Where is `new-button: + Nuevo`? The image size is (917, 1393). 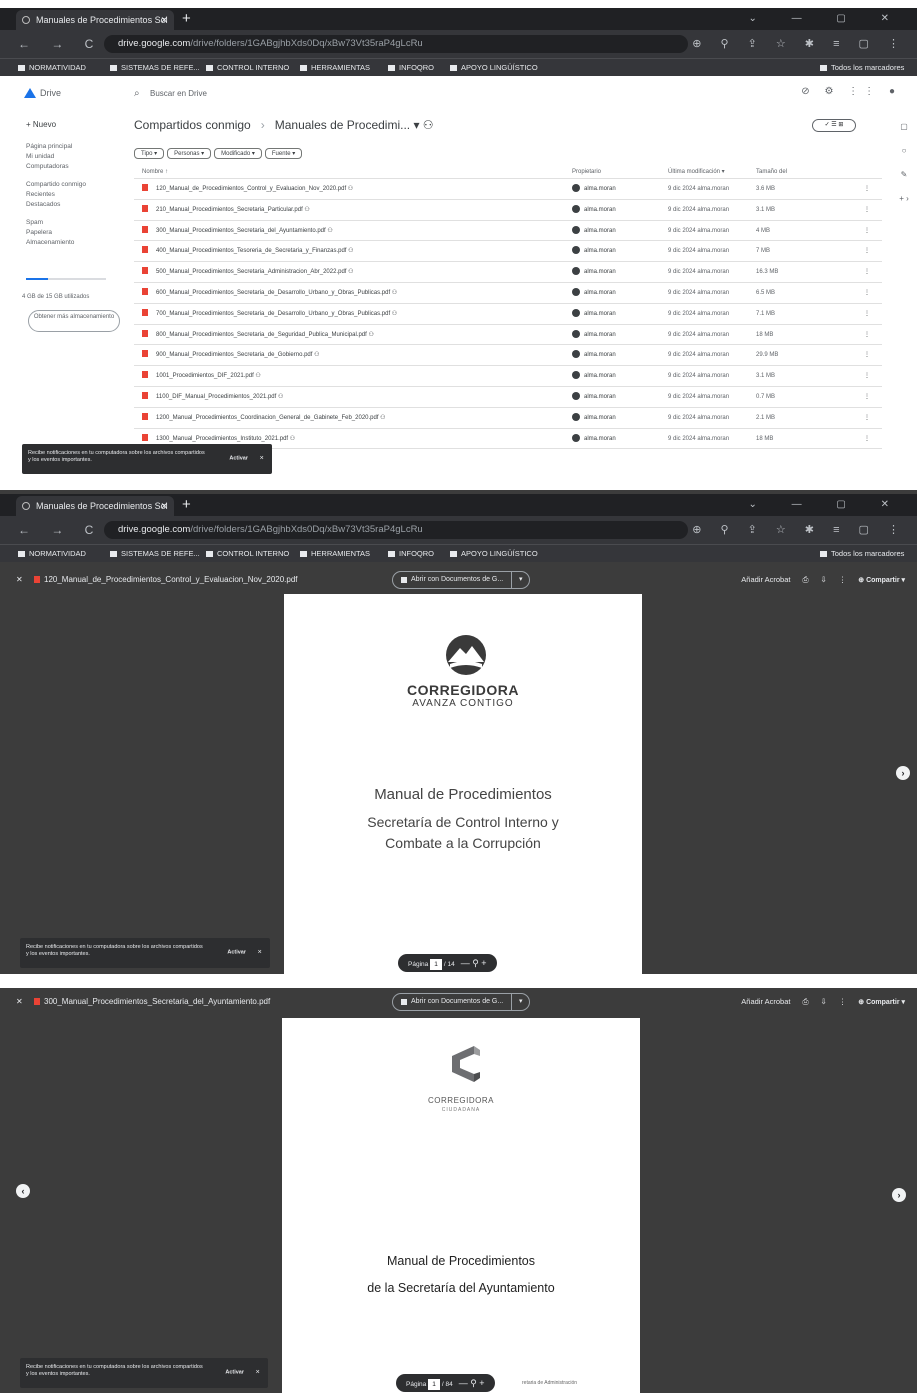 new-button: + Nuevo is located at coordinates (41, 124).